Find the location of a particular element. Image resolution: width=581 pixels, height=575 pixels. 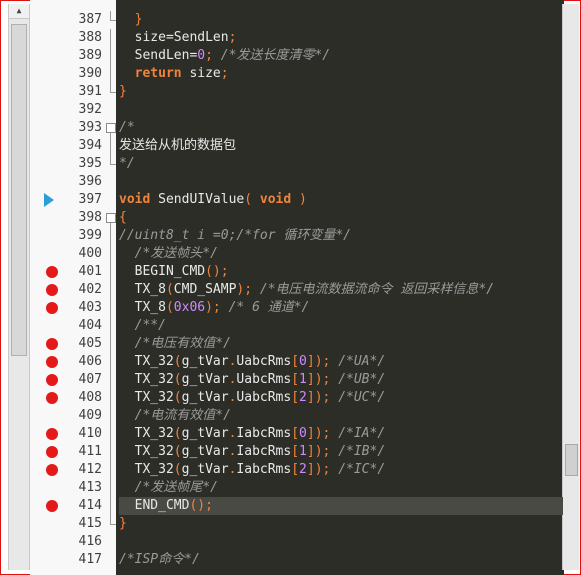

code-text: TX_8(CMD_SAMP); /*电压电流数据流命令 返回采样信息*/ is located at coordinates (306, 290).